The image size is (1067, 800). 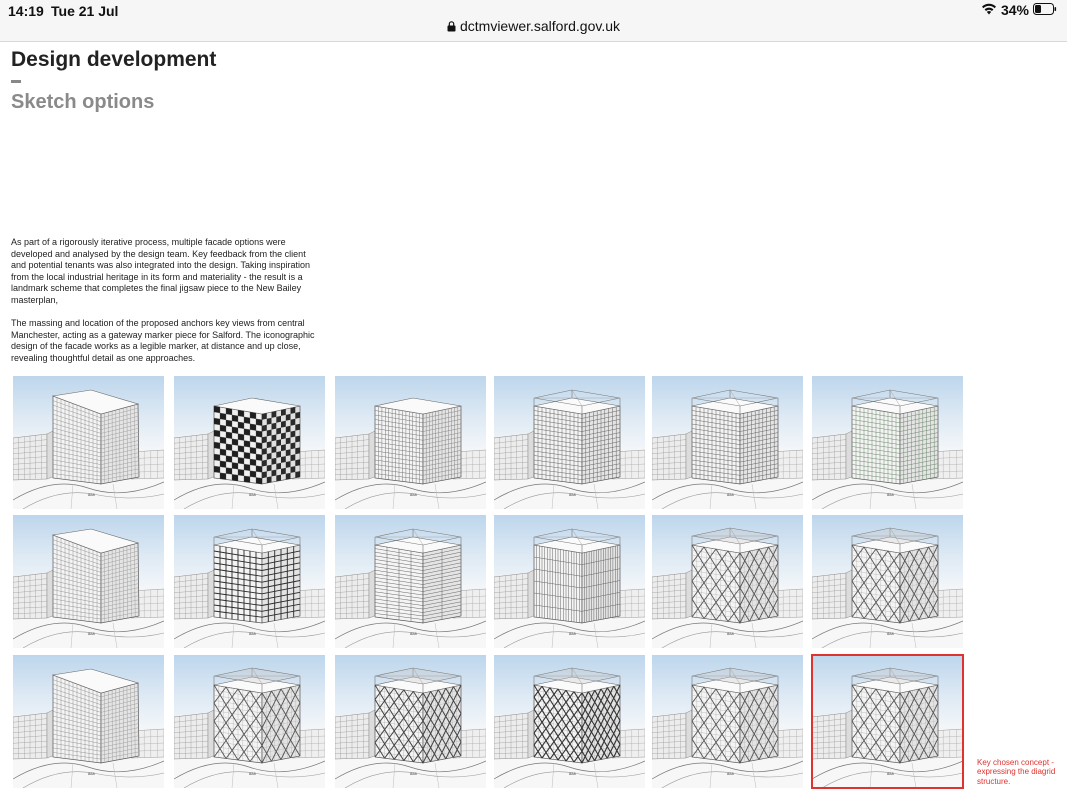 What do you see at coordinates (887, 721) in the screenshot?
I see `chosen-concept-highlight` at bounding box center [887, 721].